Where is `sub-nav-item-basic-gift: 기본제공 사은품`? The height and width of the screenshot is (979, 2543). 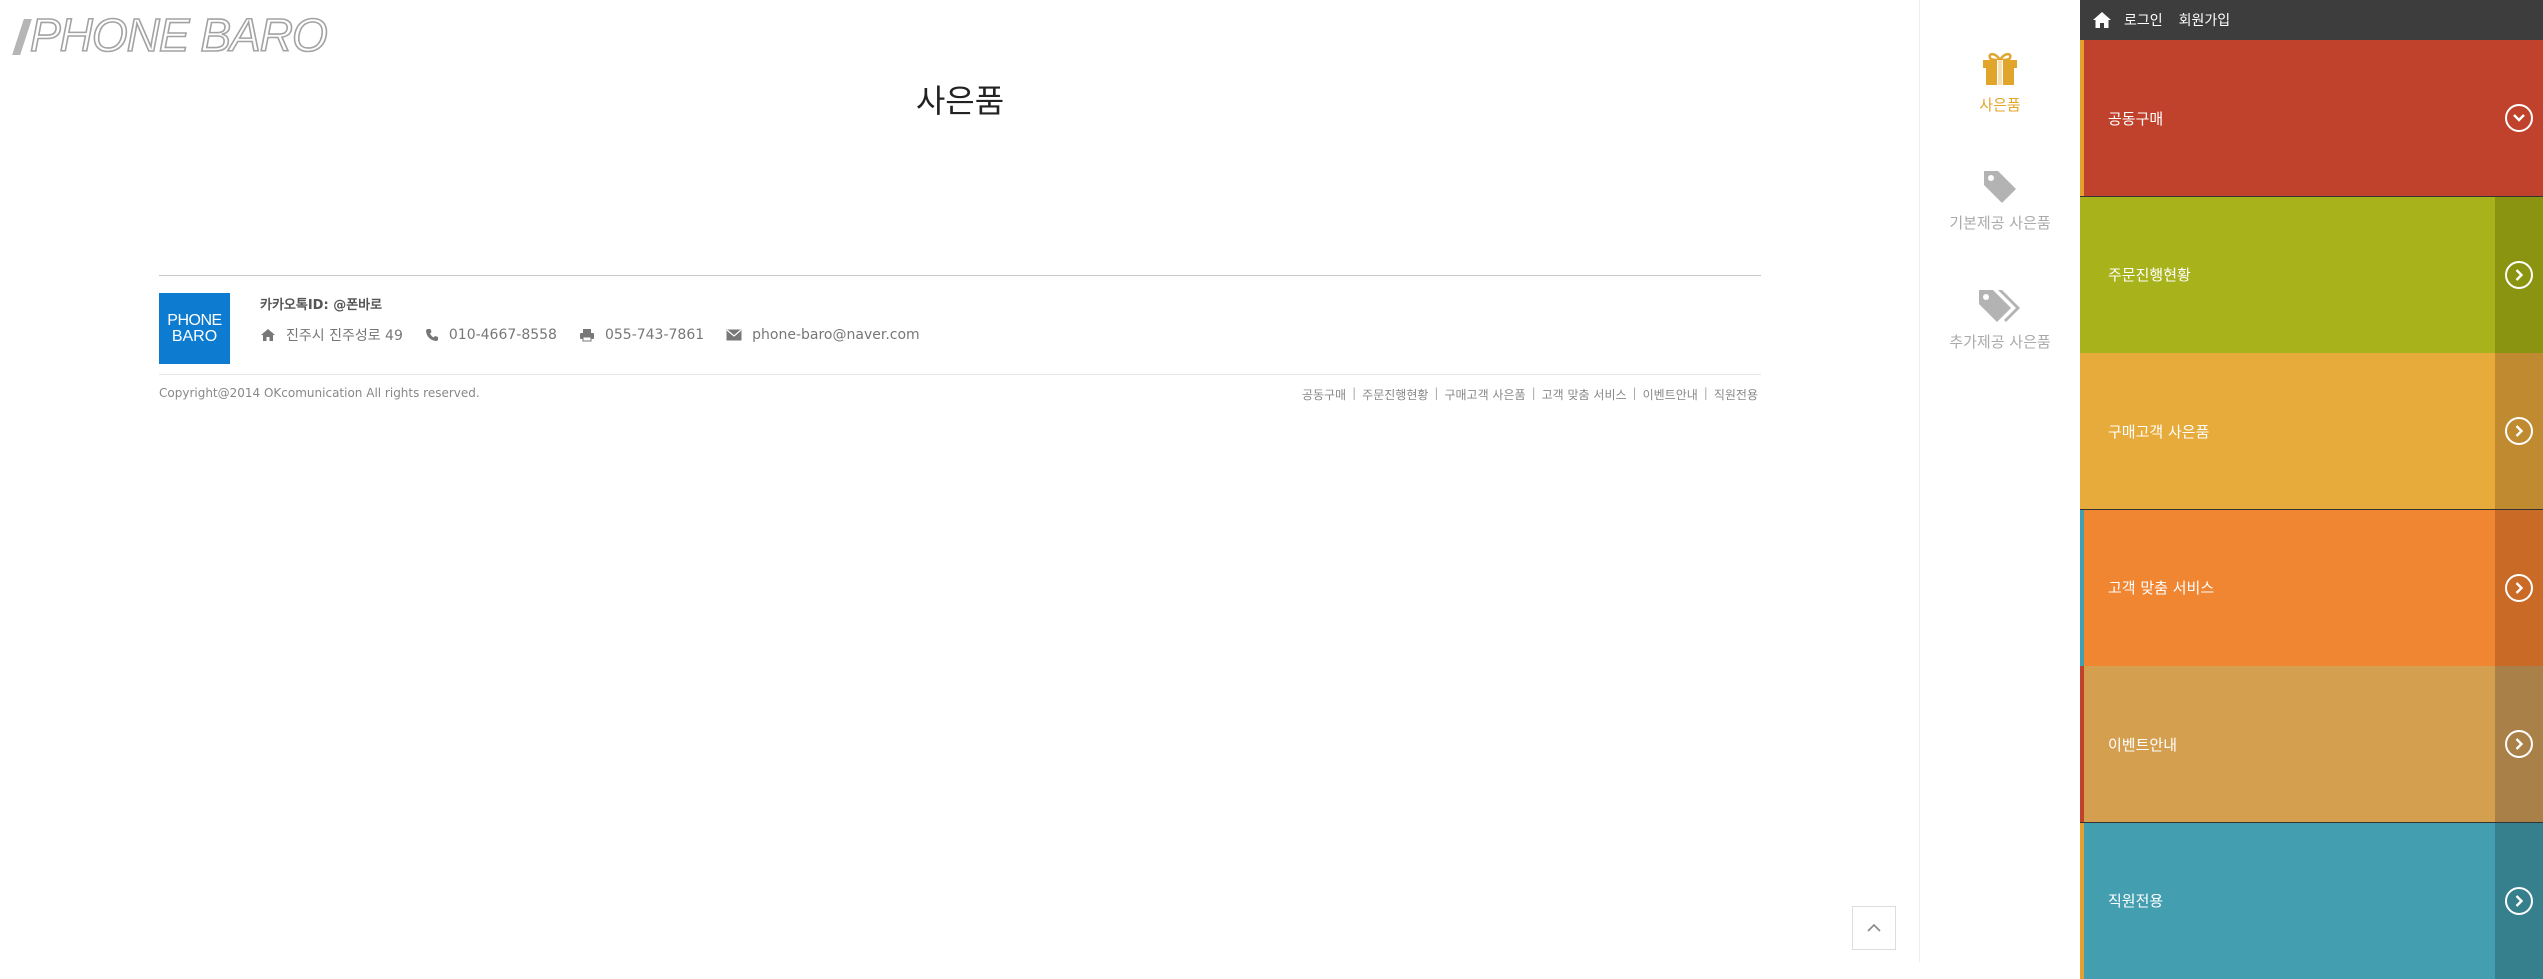 sub-nav-item-basic-gift: 기본제공 사은품 is located at coordinates (2000, 200).